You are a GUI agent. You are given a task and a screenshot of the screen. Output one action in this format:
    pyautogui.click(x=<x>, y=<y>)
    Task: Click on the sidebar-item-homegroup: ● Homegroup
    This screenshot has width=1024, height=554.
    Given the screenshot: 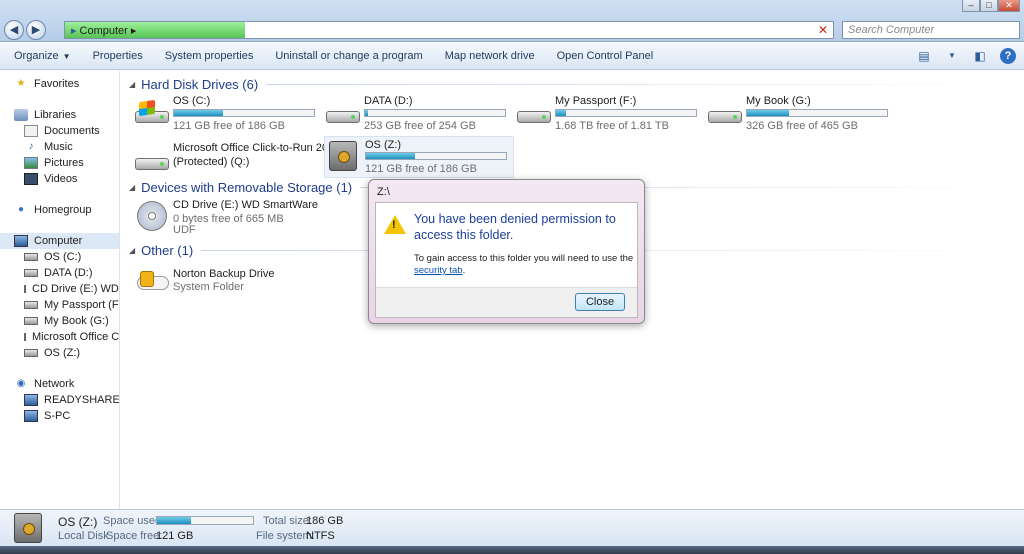 What is the action you would take?
    pyautogui.click(x=66, y=210)
    